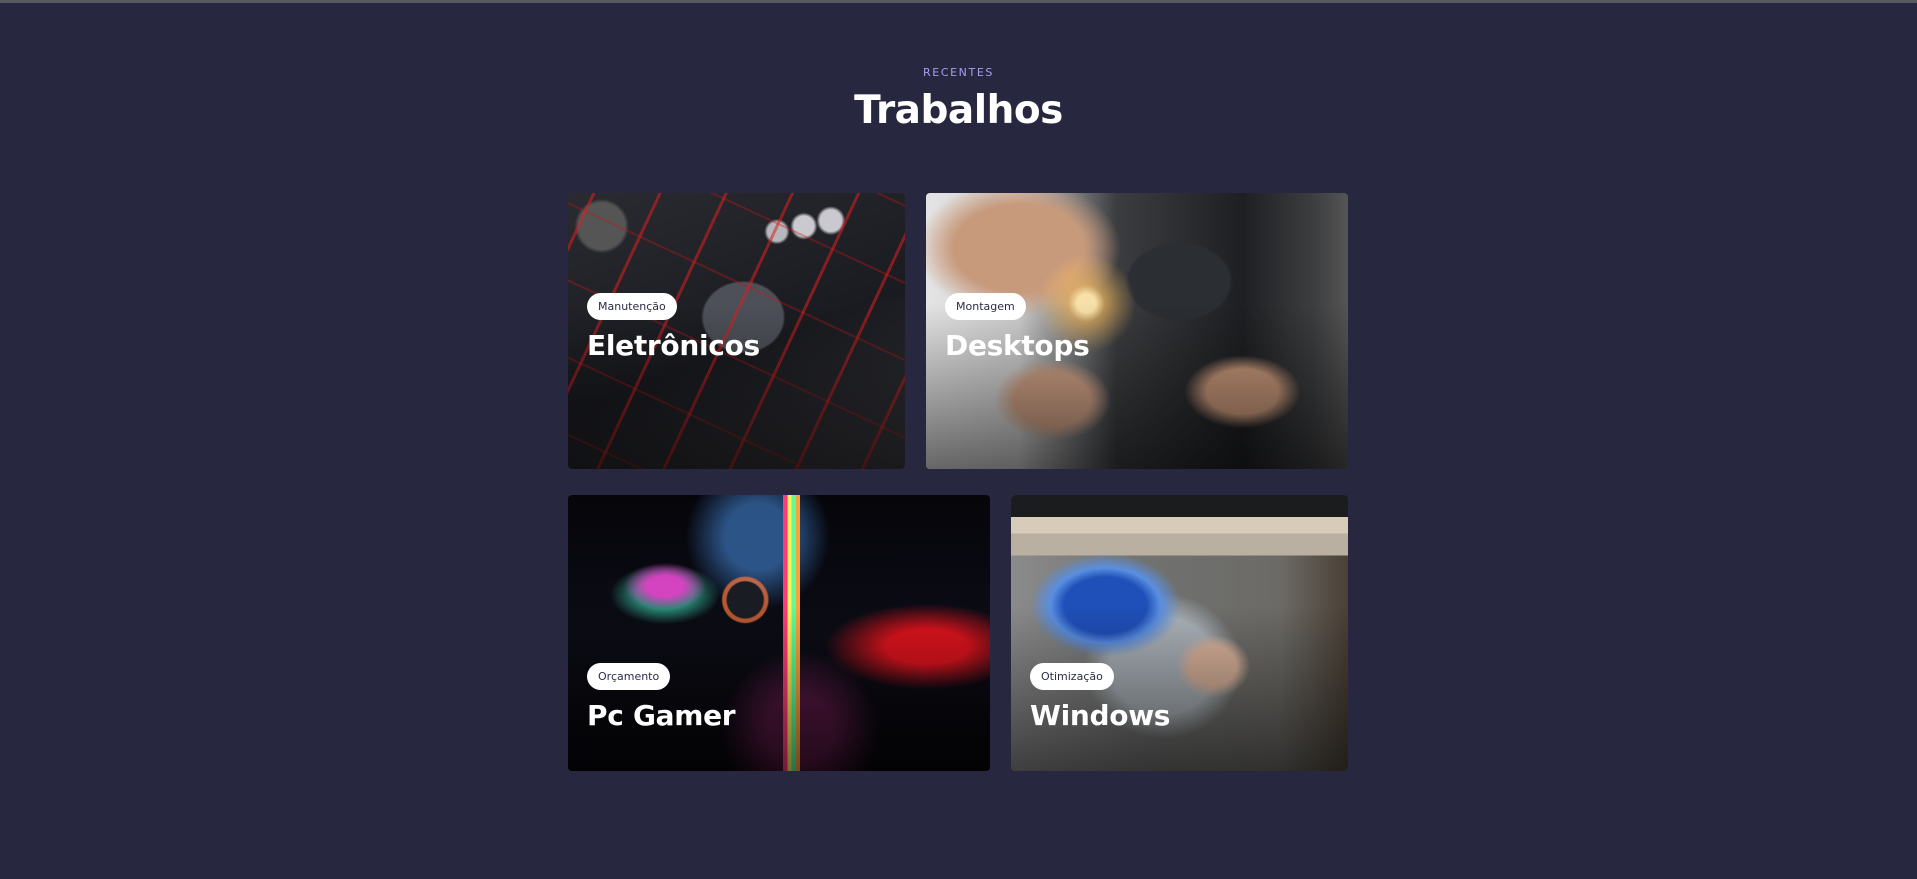  I want to click on card-title: Windows, so click(1100, 715).